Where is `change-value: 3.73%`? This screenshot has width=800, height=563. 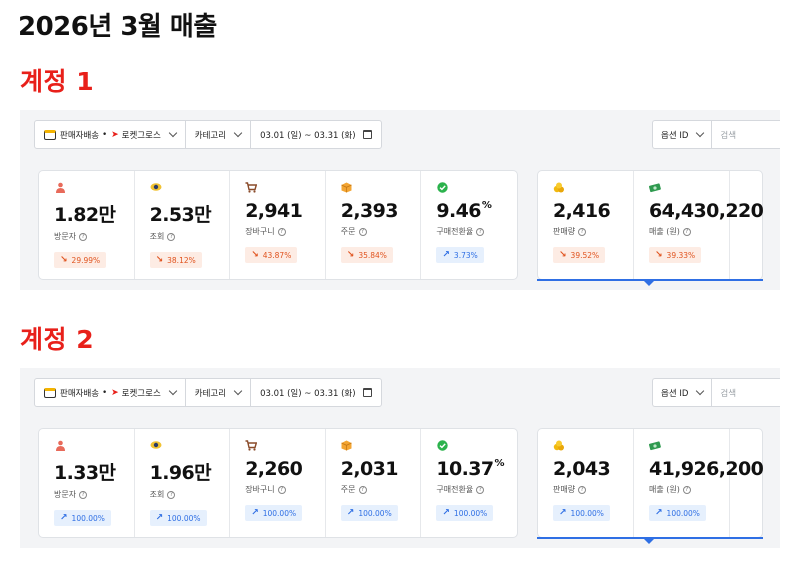 change-value: 3.73% is located at coordinates (465, 255).